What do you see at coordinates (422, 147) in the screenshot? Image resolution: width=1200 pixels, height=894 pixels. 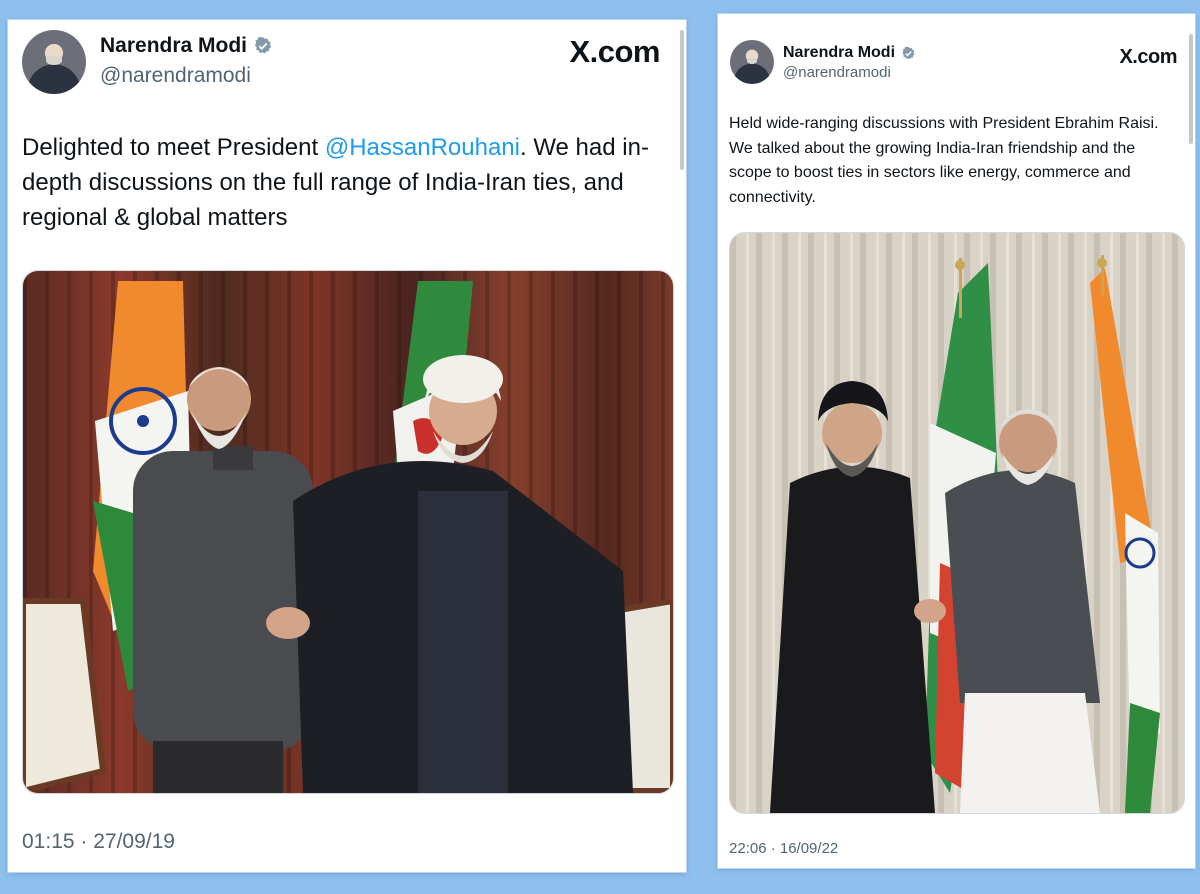 I see `mention-link: @HassanRouhani` at bounding box center [422, 147].